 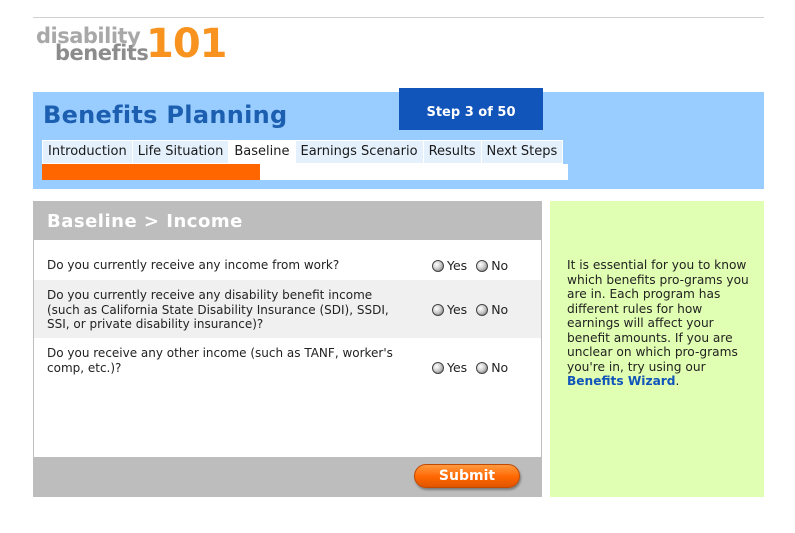 I want to click on progress-fill, so click(x=151, y=172).